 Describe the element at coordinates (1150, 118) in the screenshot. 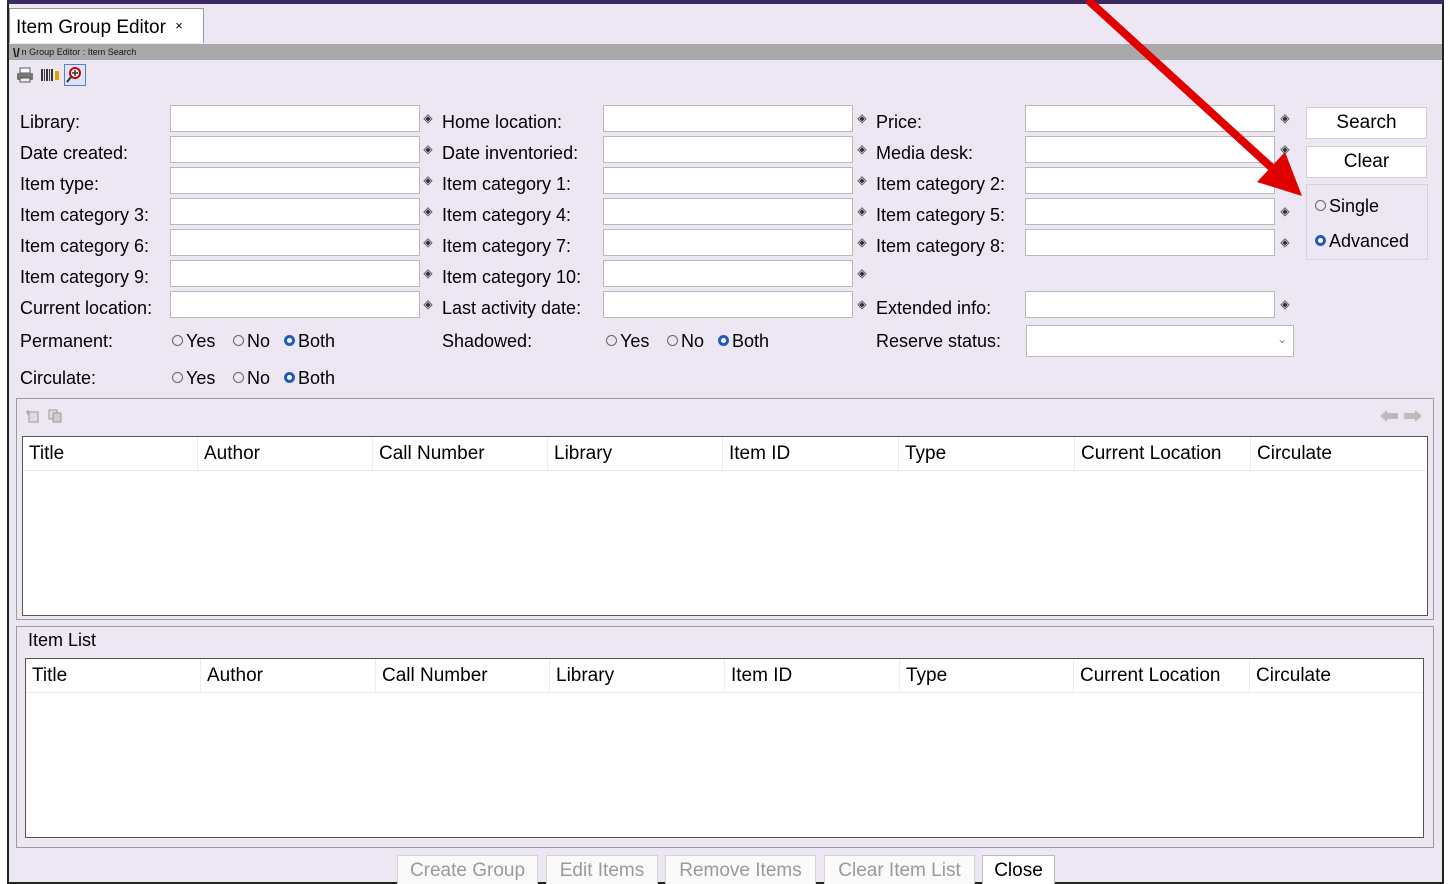

I see `price-input` at that location.